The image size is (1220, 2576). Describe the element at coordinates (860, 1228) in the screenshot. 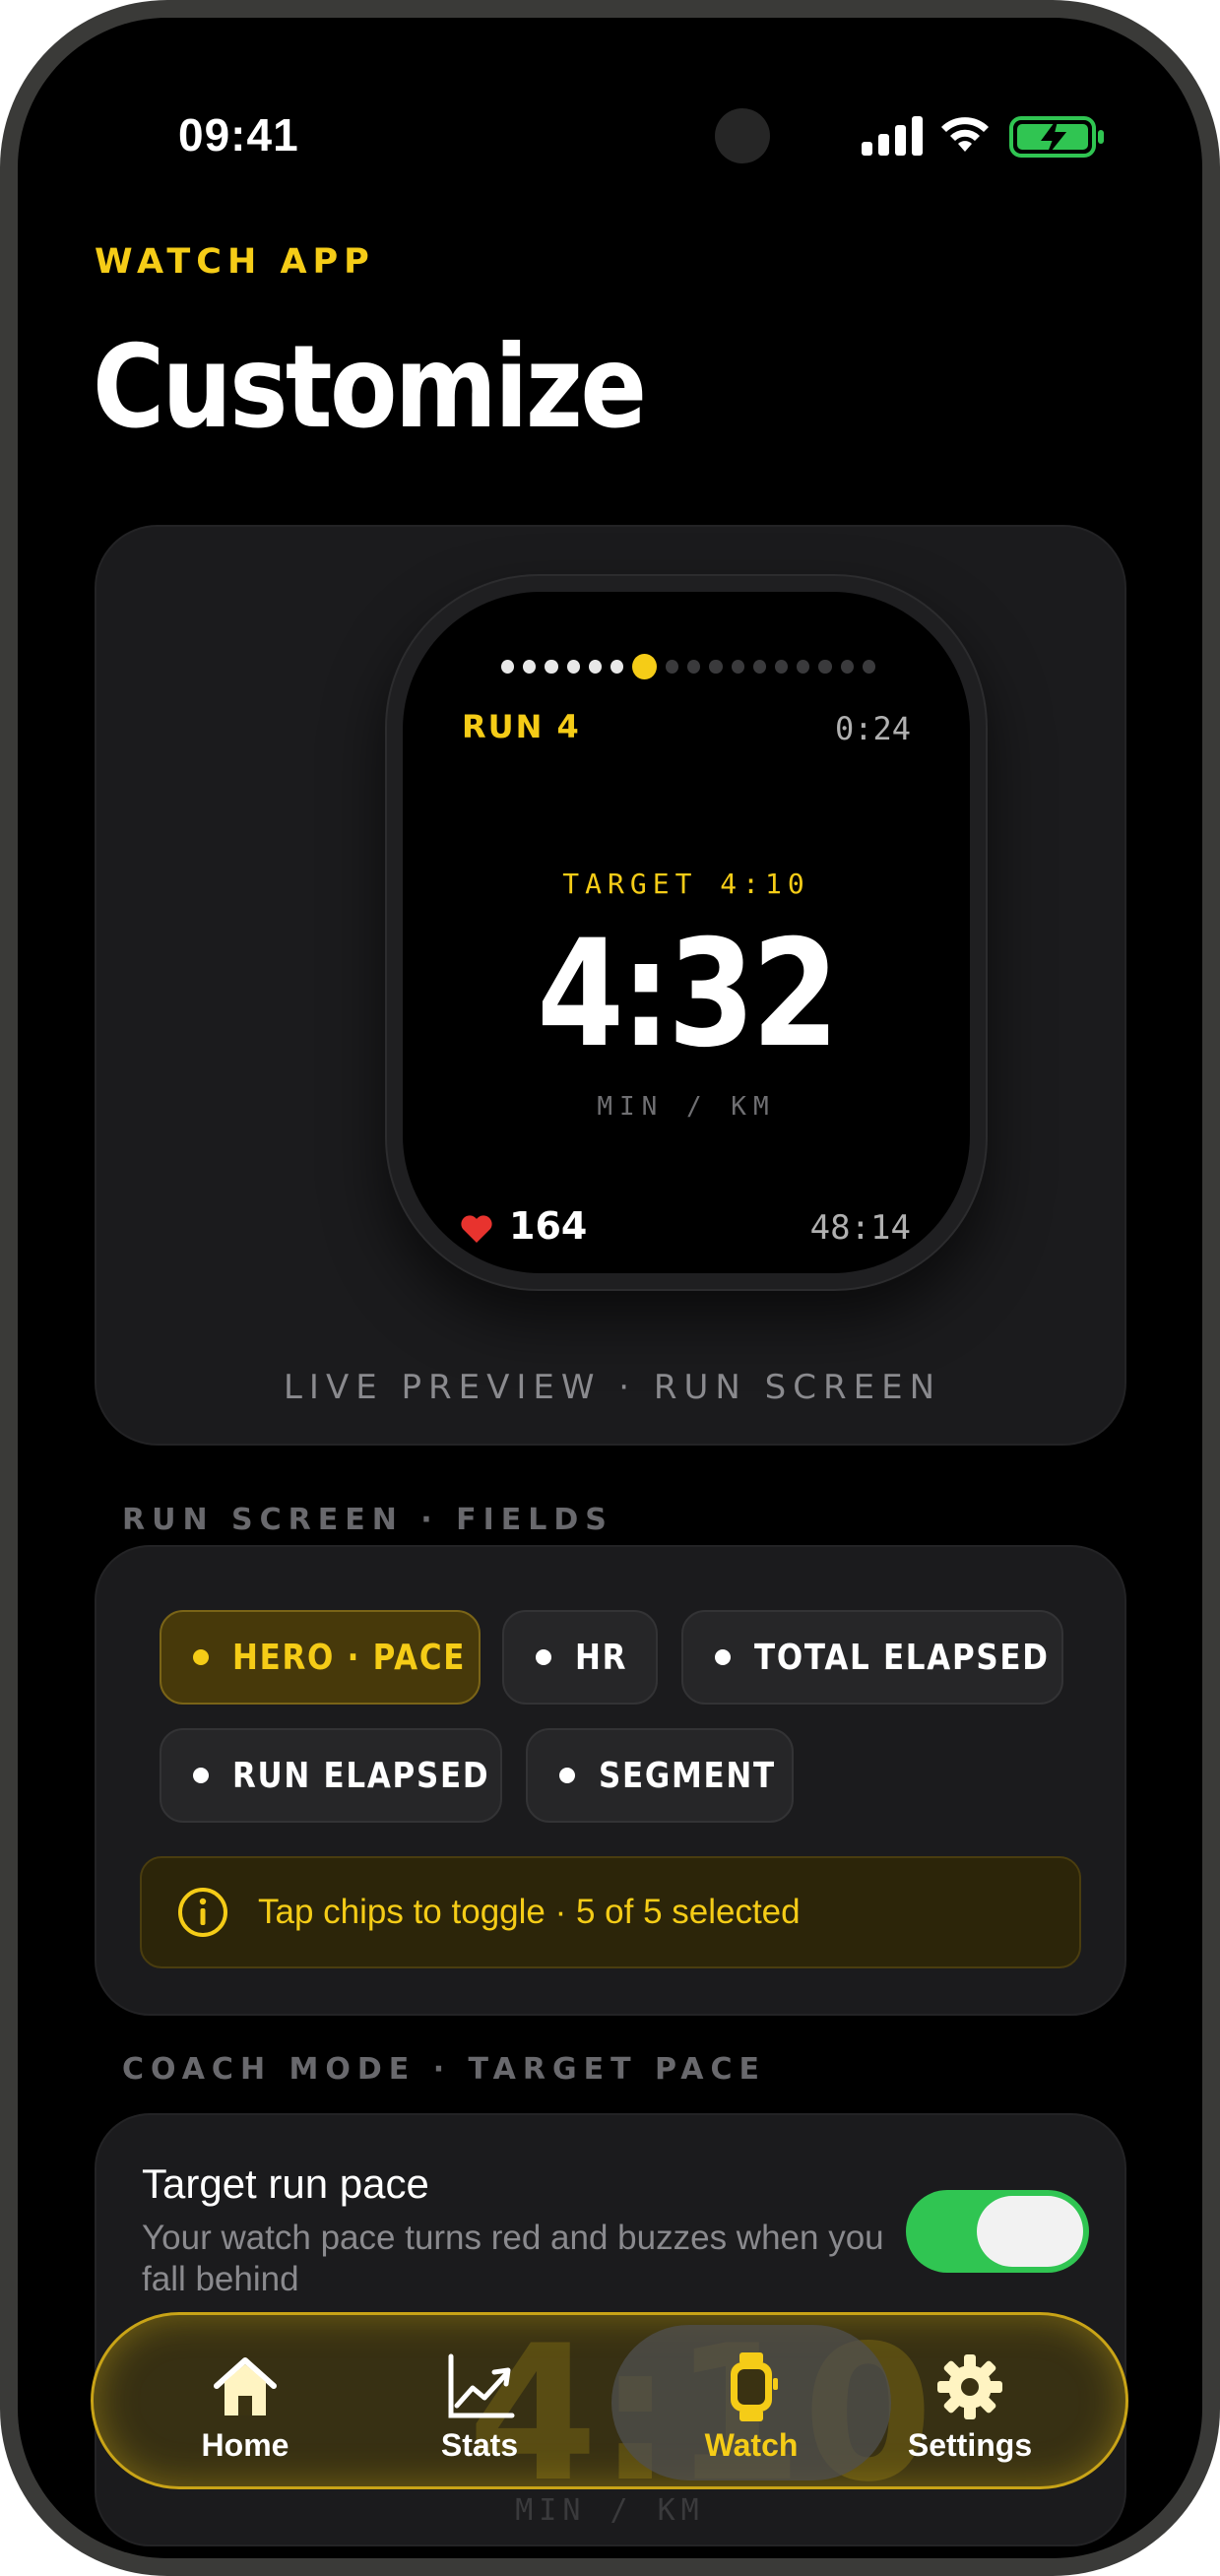

I see `total-elapsed-time: 48:14` at that location.